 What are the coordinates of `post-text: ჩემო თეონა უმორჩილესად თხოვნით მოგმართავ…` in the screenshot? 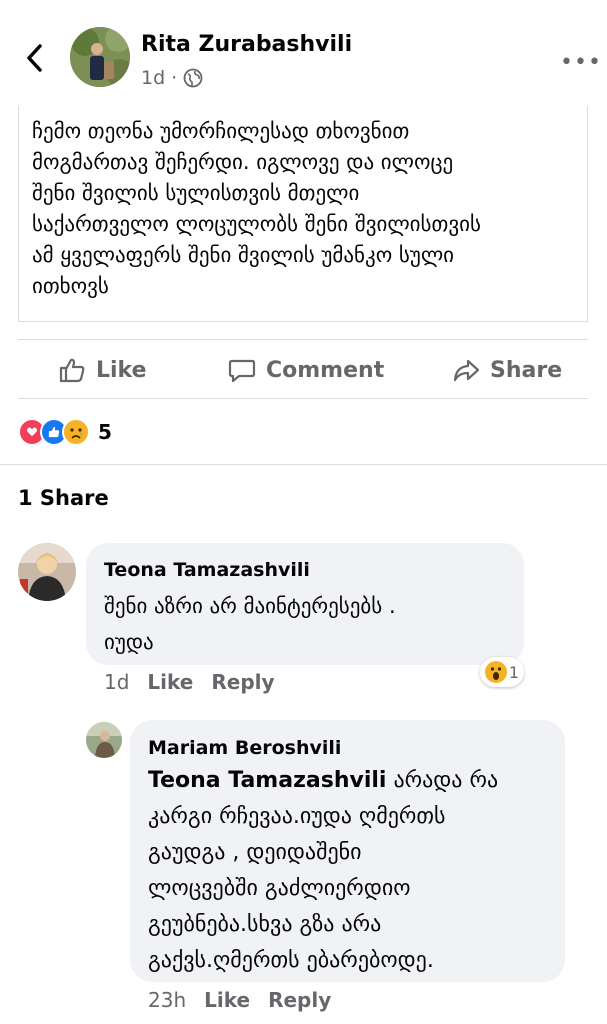 It's located at (256, 208).